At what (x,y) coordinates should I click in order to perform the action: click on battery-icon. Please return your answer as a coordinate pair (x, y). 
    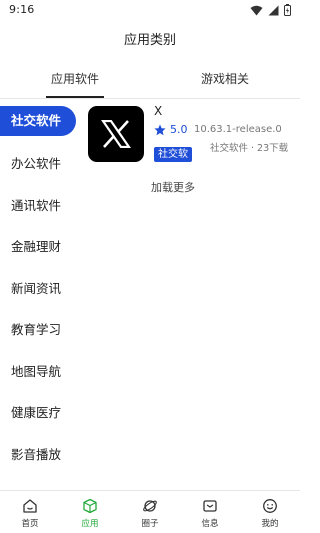
    Looking at the image, I should click on (287, 10).